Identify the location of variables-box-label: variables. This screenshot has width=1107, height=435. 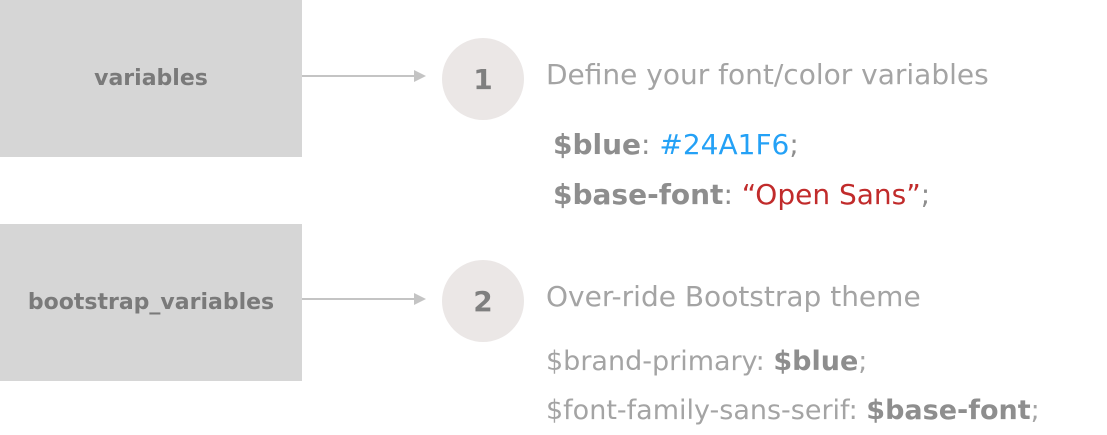
(151, 78).